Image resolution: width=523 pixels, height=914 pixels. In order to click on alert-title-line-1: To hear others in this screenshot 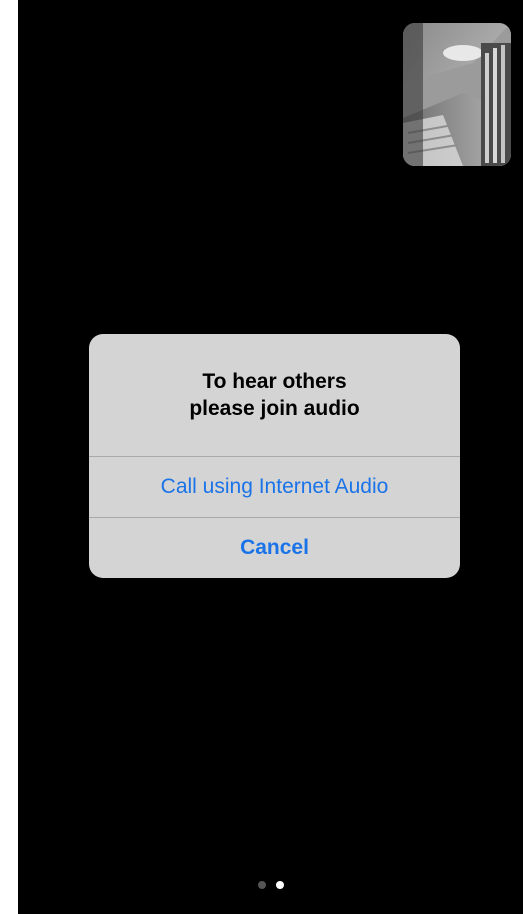, I will do `click(274, 381)`.